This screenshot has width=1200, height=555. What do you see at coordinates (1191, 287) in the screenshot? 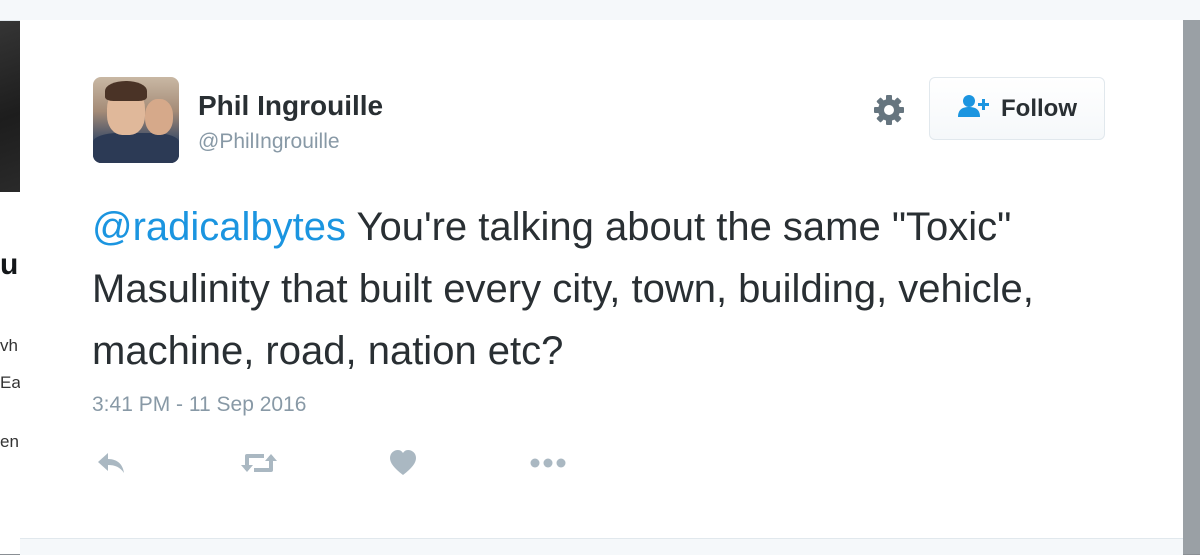
I see `modal-overlay` at bounding box center [1191, 287].